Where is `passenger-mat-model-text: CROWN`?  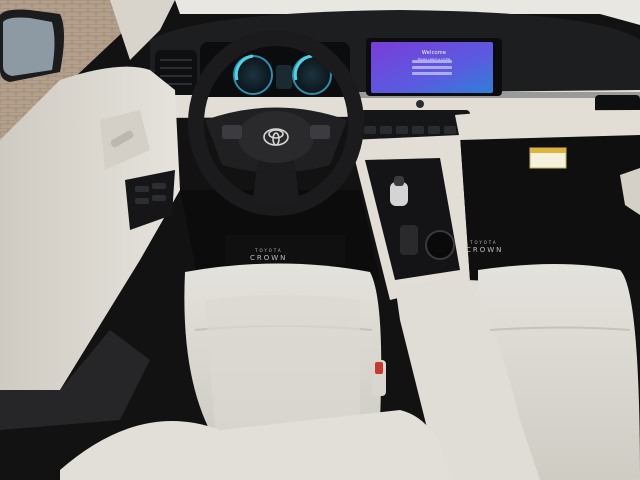 passenger-mat-model-text: CROWN is located at coordinates (485, 250).